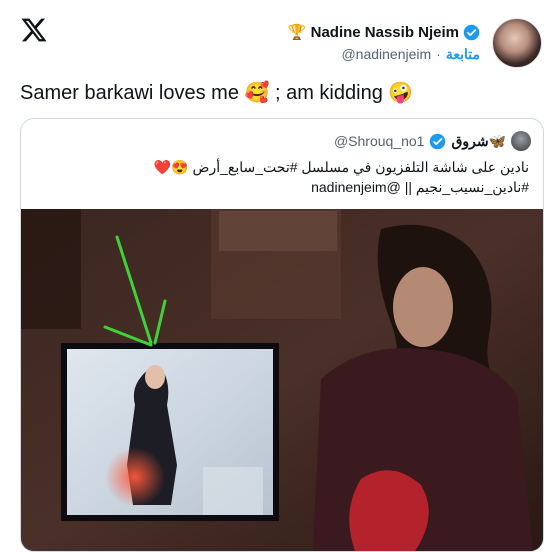  Describe the element at coordinates (521, 141) in the screenshot. I see `quoted-author-avatar` at that location.